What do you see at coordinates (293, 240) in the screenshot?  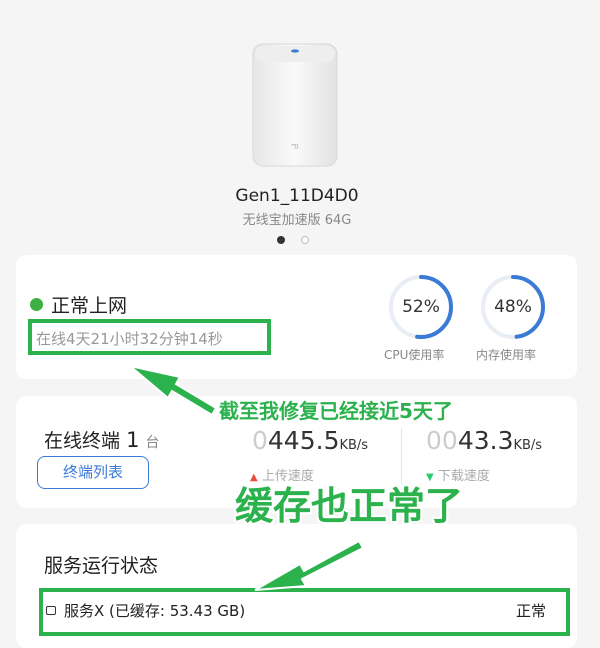 I see `device-pager` at bounding box center [293, 240].